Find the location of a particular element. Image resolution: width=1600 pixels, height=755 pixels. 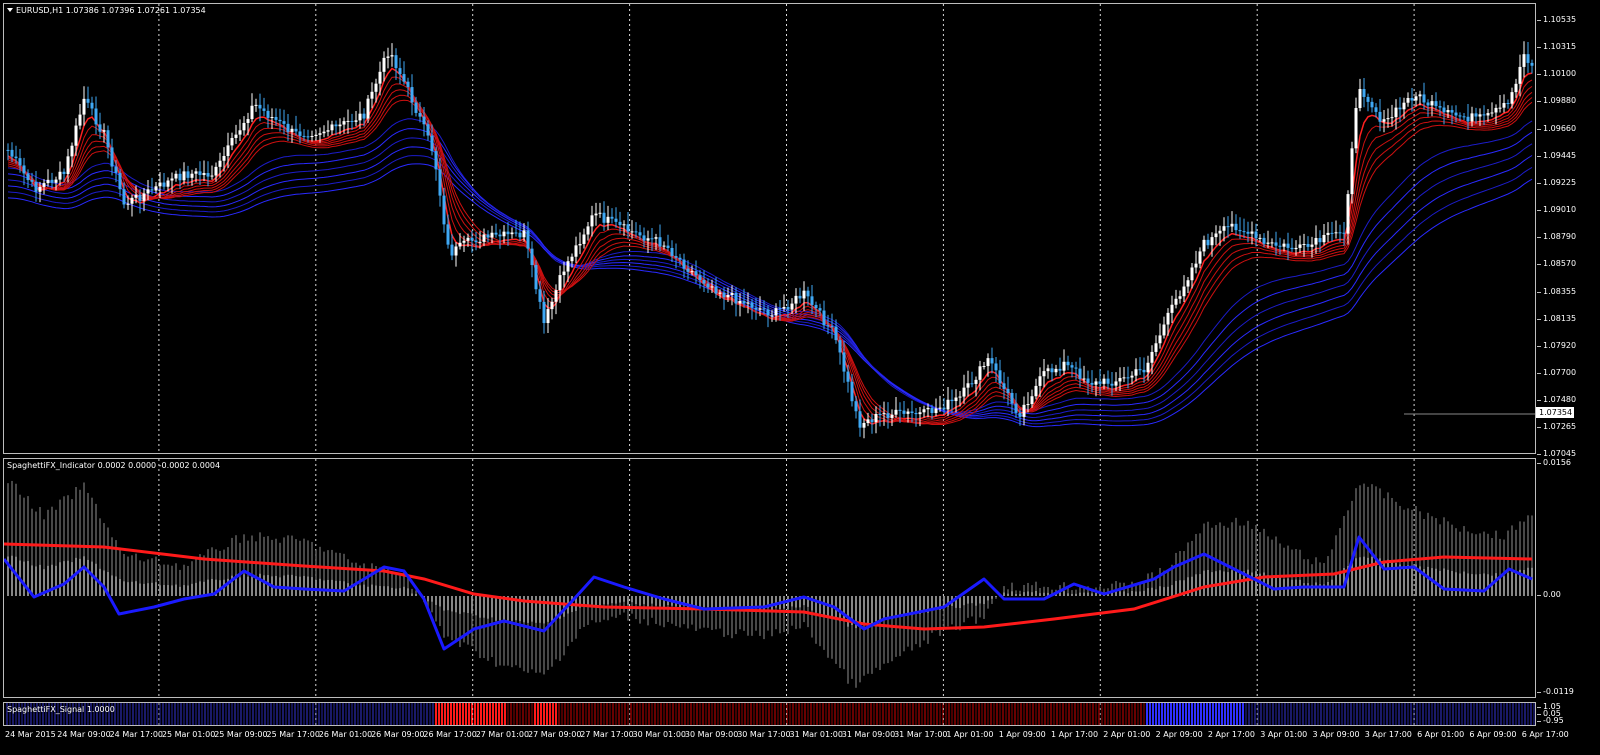

time-label: 24 Mar 09:00 is located at coordinates (84, 734).